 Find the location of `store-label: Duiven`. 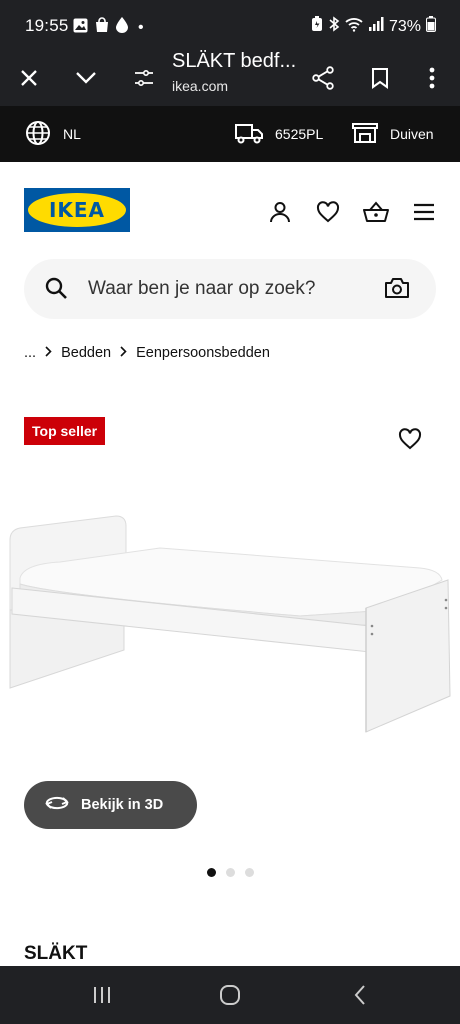

store-label: Duiven is located at coordinates (412, 134).